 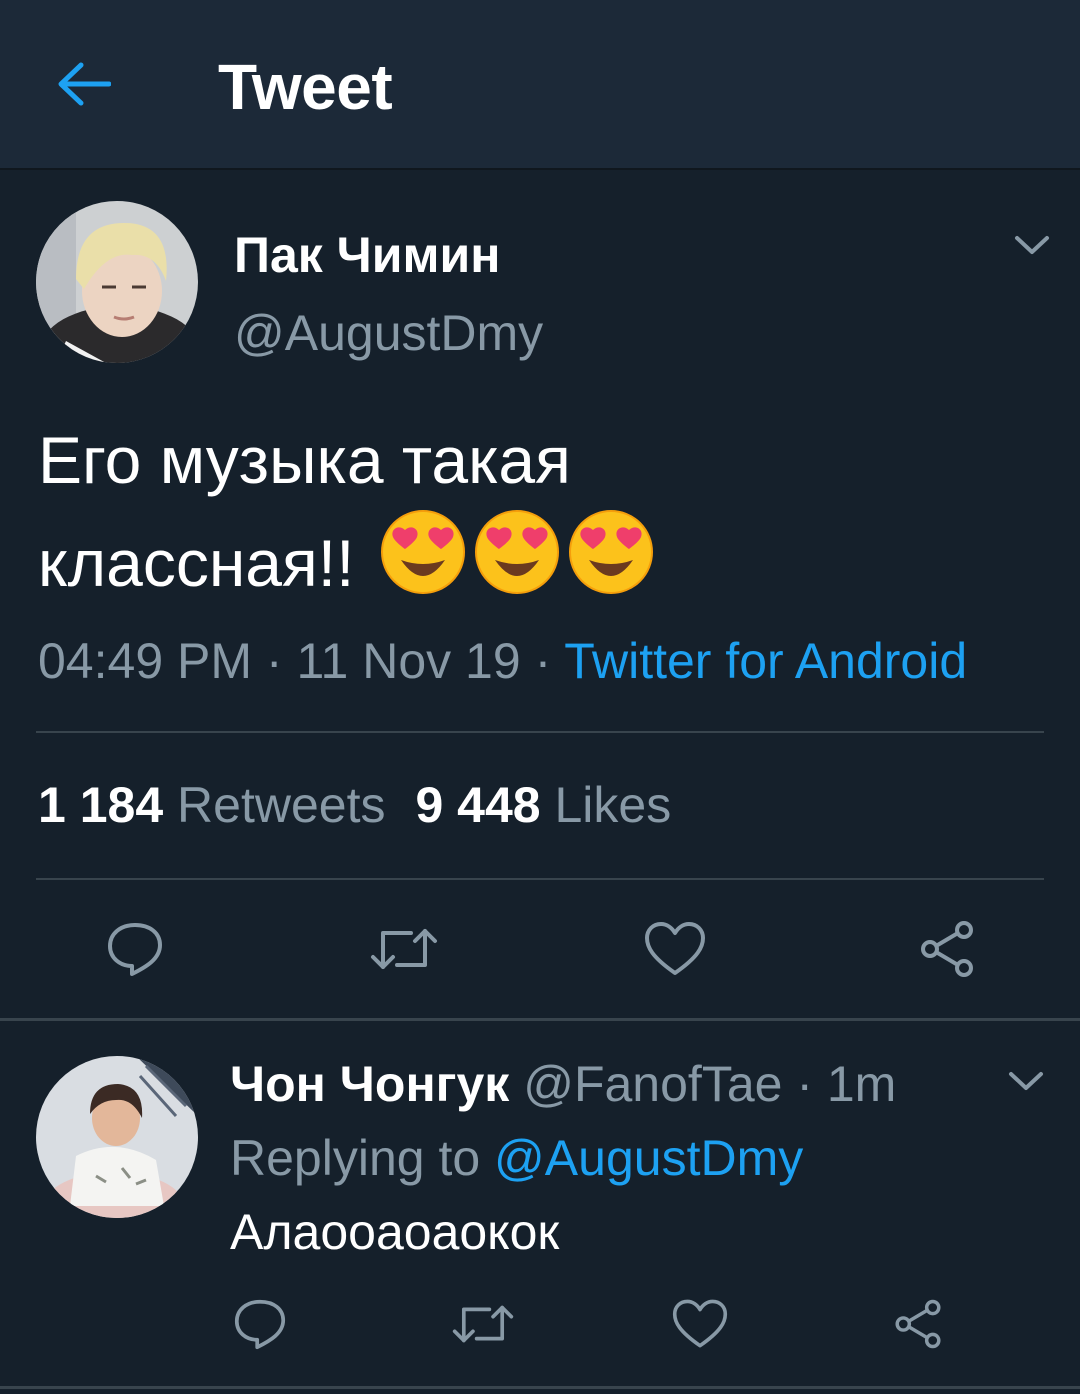 I want to click on reply-text: Алаооаоаокок, so click(x=395, y=1232).